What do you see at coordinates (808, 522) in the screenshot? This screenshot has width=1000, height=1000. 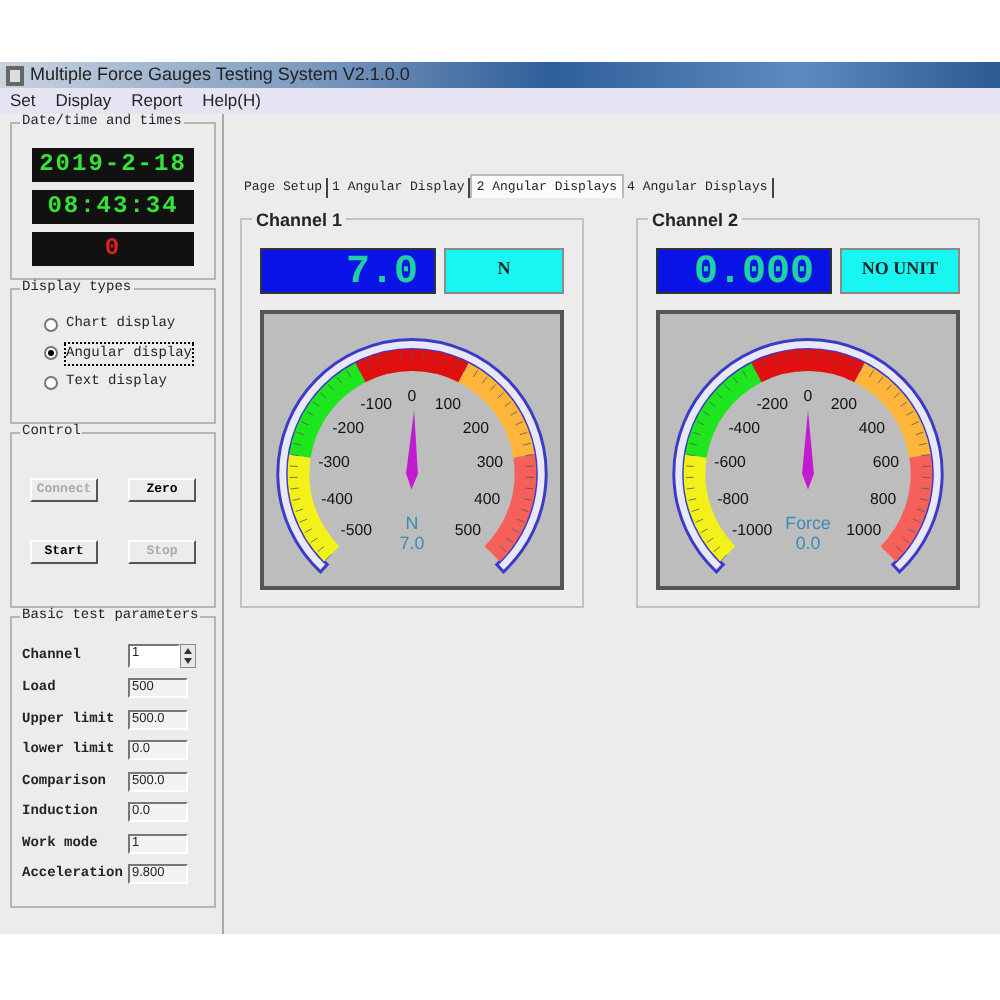 I see `dial-unit: Force` at bounding box center [808, 522].